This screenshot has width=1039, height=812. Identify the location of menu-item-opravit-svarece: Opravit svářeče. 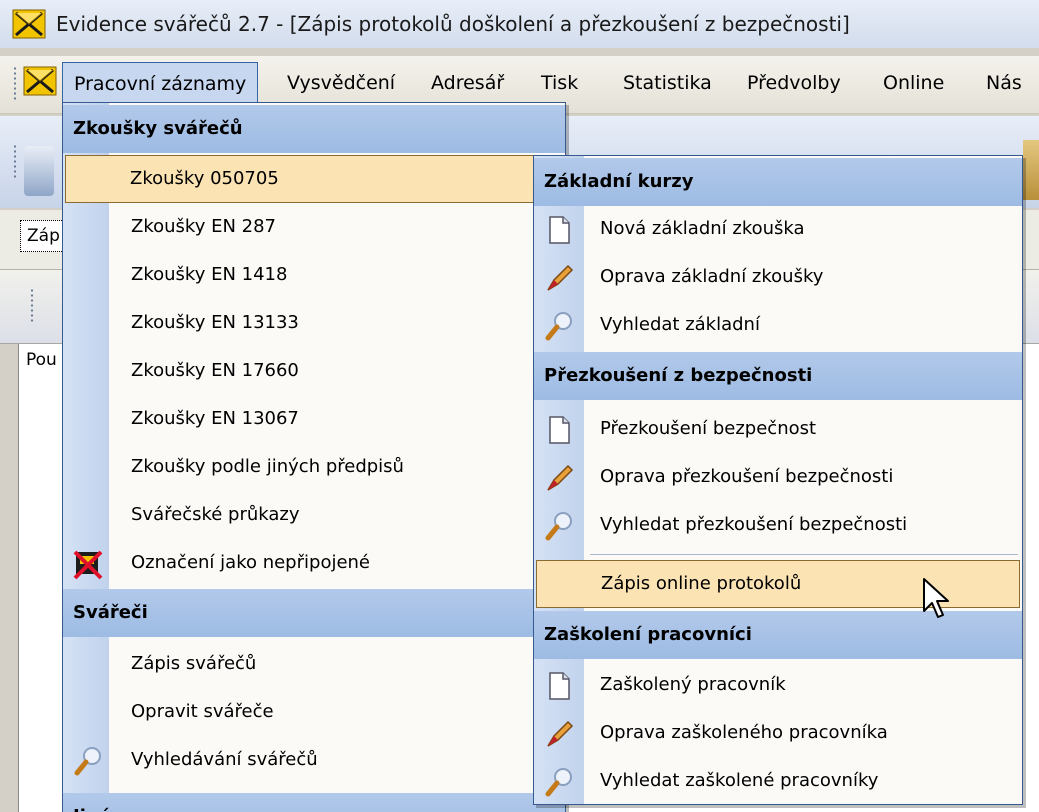
(314, 713).